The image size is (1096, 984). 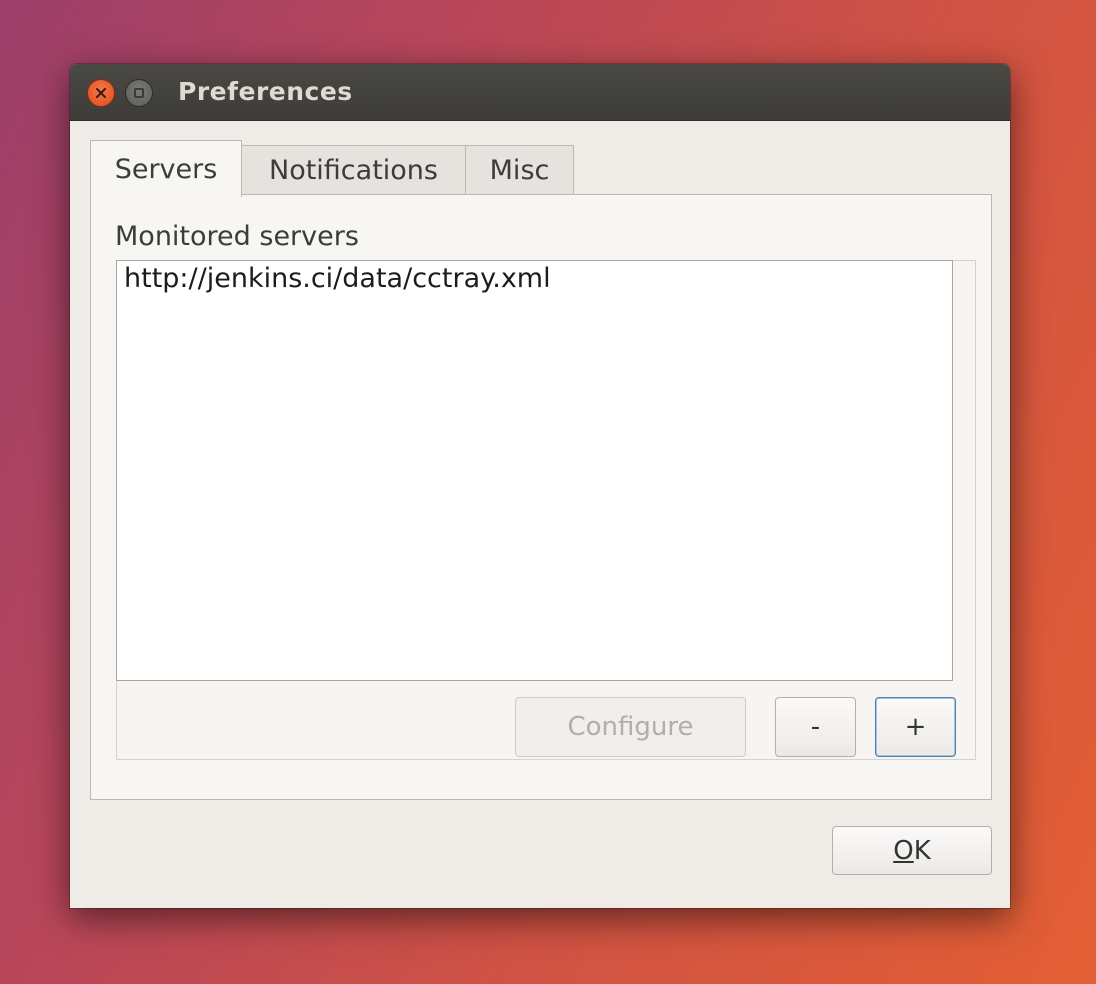 I want to click on remove-server-button: -, so click(x=815, y=727).